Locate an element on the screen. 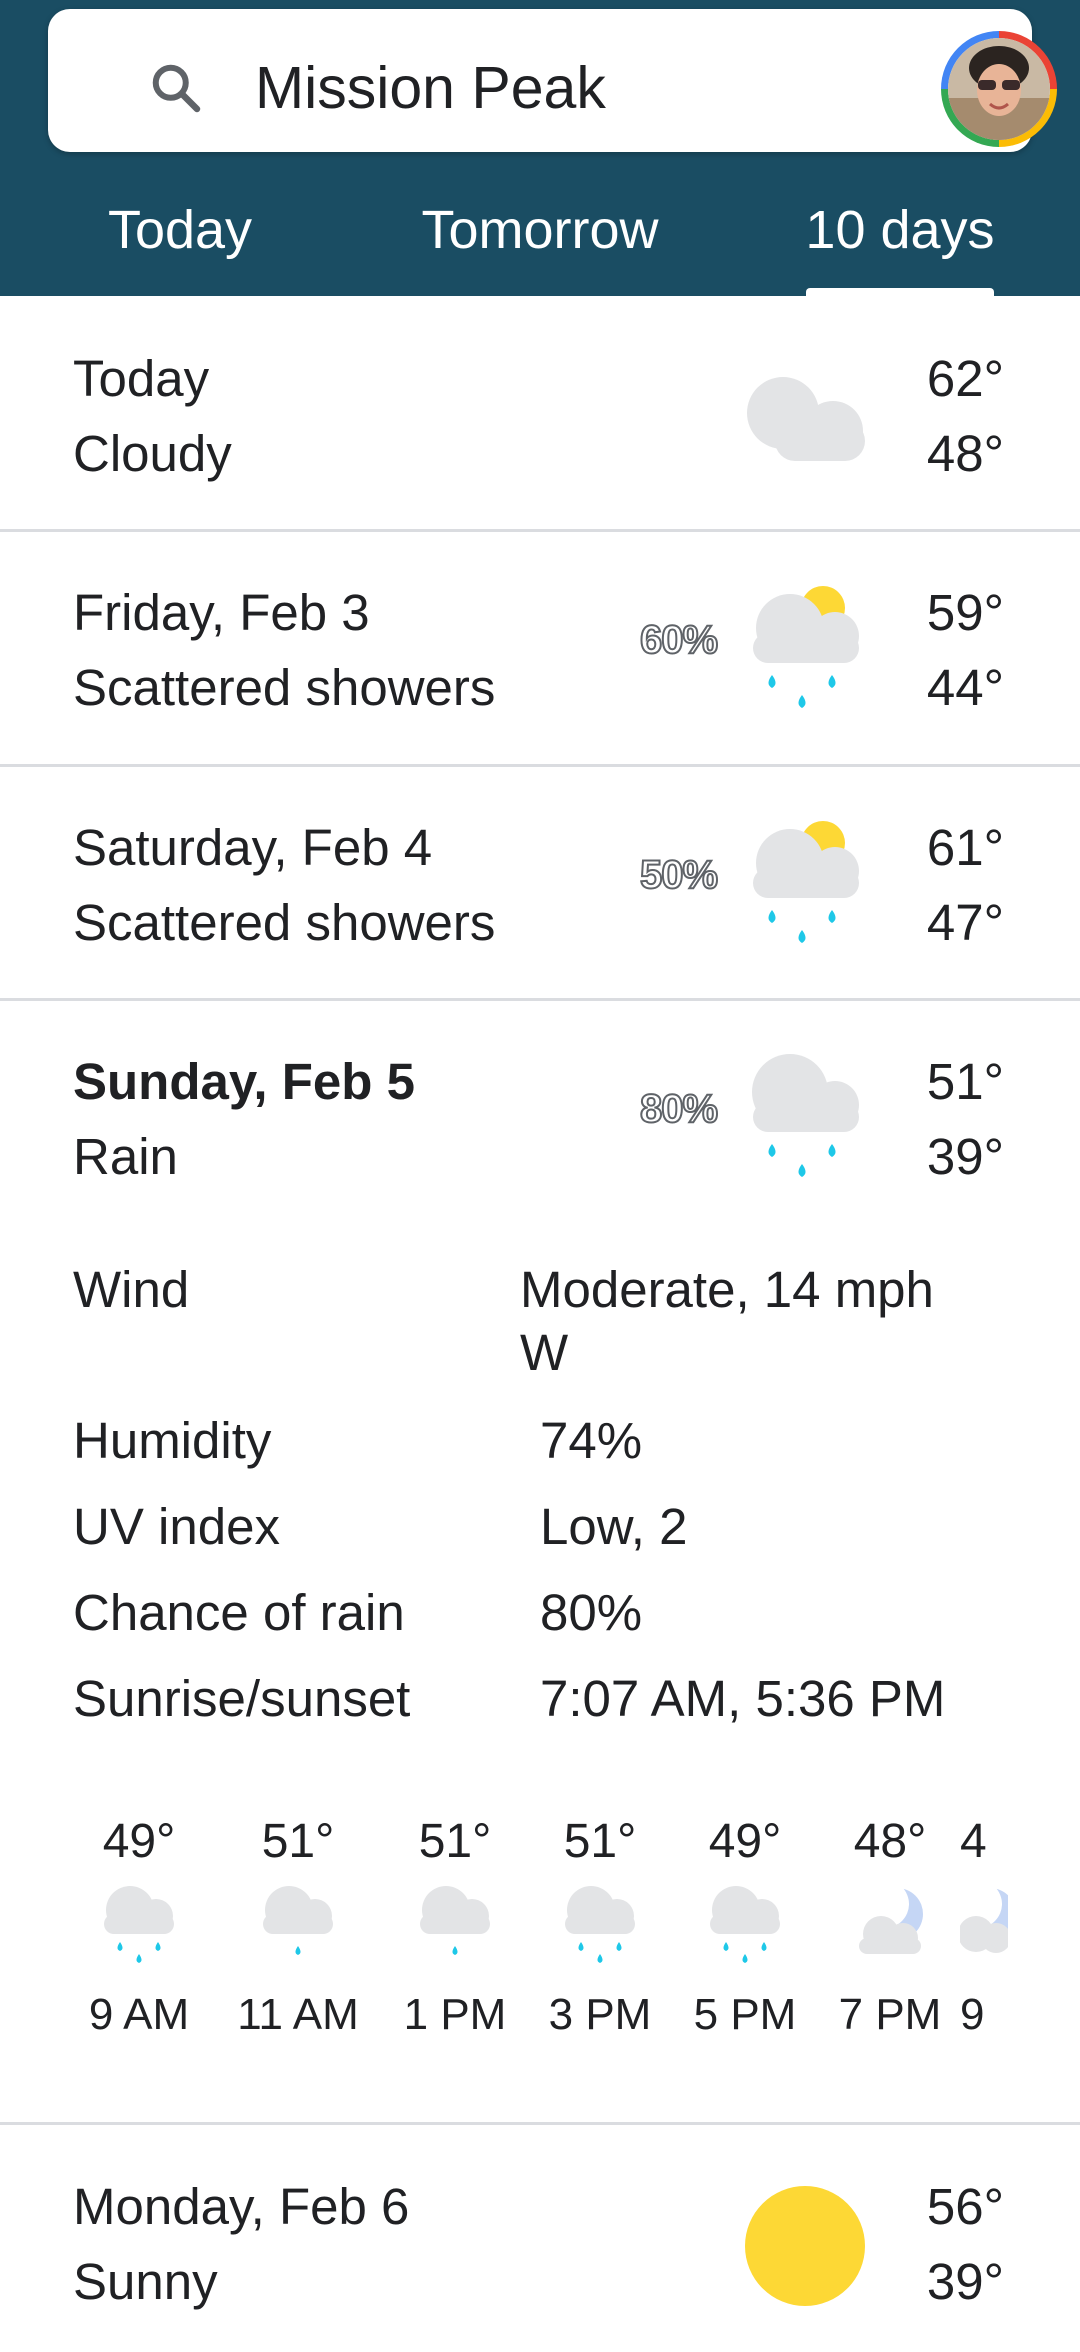  day-name: Friday, Feb 3 is located at coordinates (221, 612).